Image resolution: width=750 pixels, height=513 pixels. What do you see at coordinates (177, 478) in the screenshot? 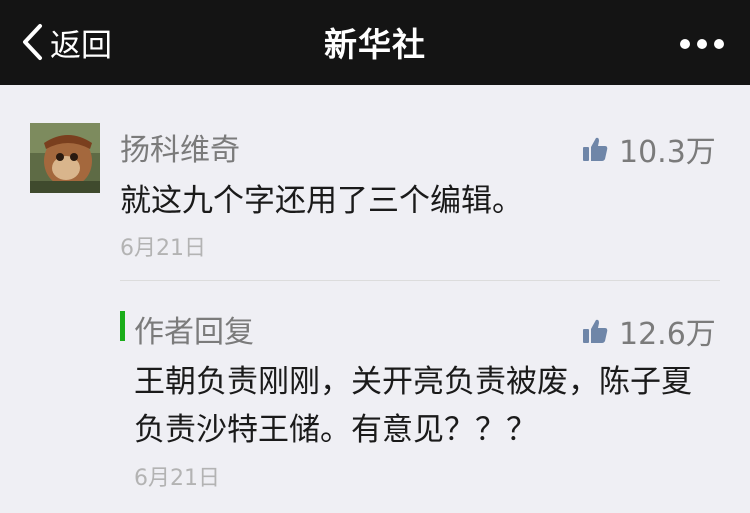
I see `reply-date: 6月21日` at bounding box center [177, 478].